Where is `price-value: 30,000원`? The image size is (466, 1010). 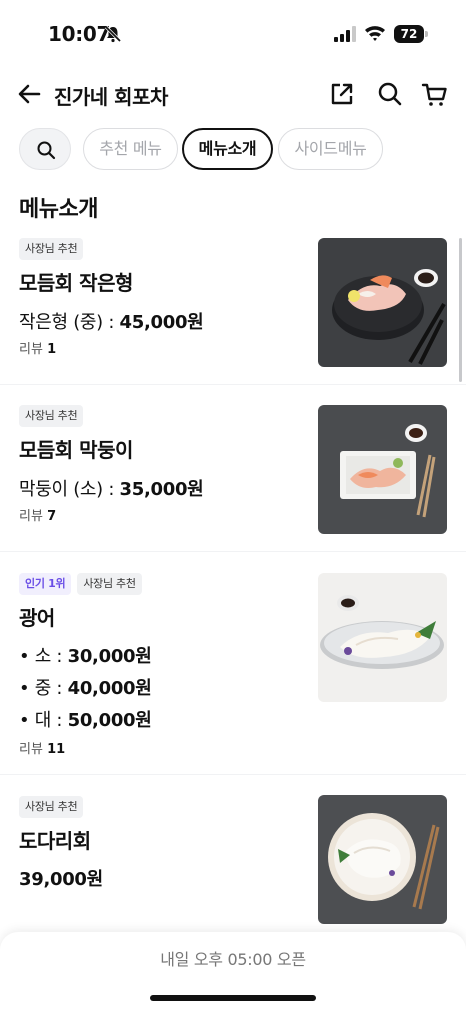
price-value: 30,000원 is located at coordinates (109, 656).